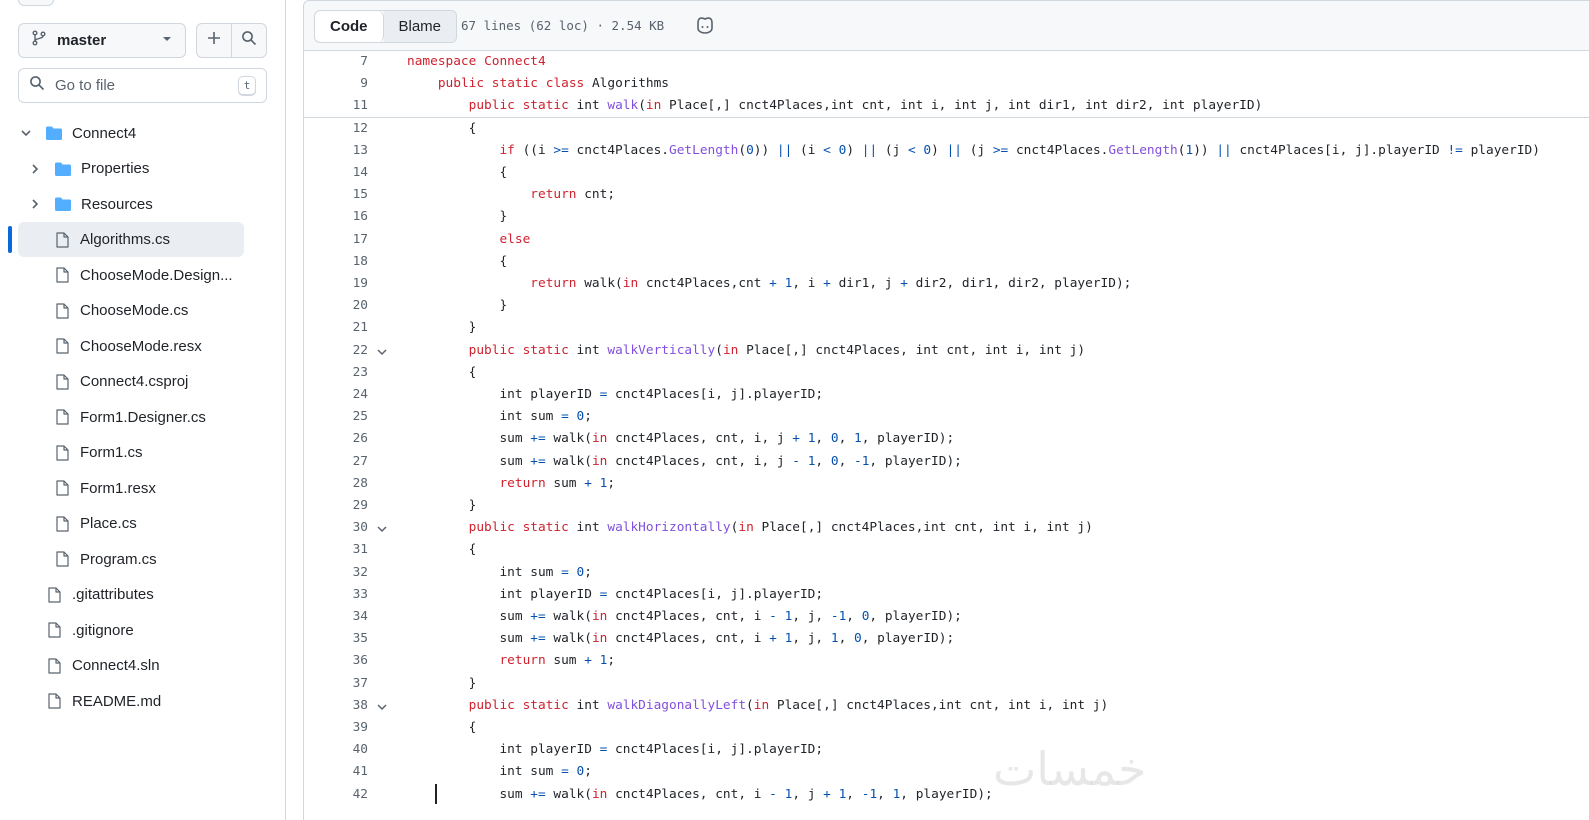 The height and width of the screenshot is (820, 1589). I want to click on tree-file: Place.cs, so click(94, 524).